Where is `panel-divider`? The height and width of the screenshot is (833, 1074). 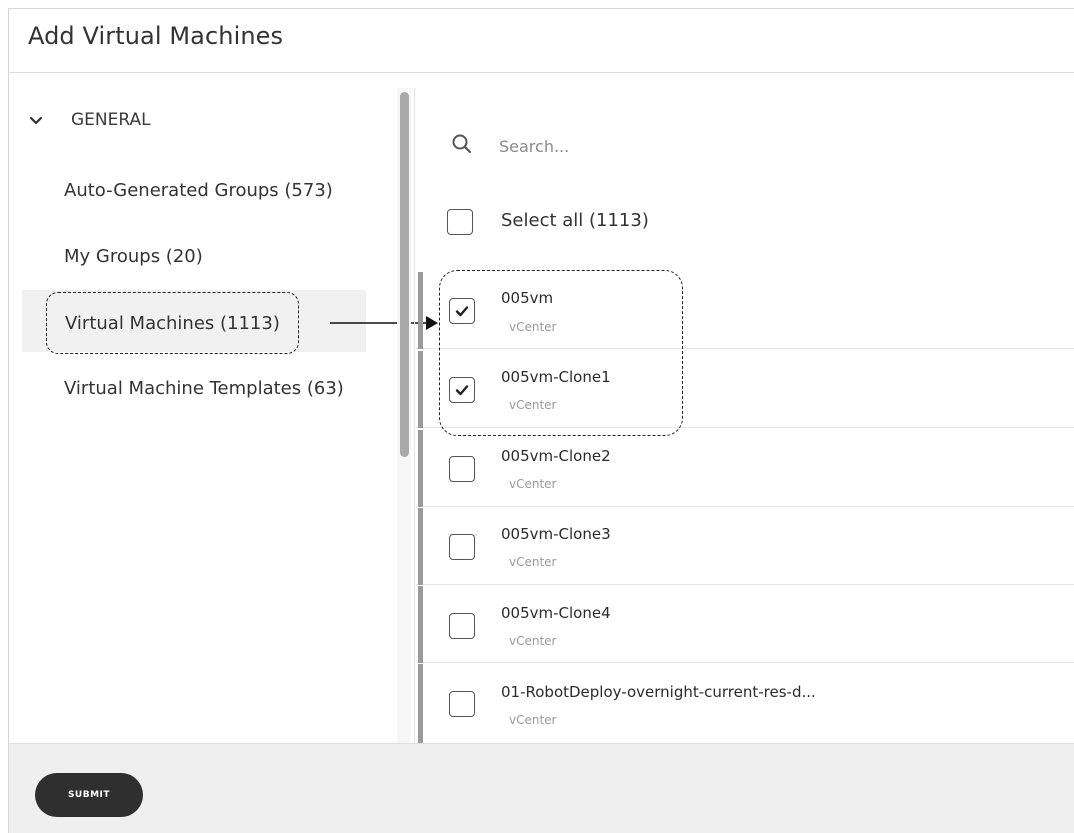
panel-divider is located at coordinates (414, 415).